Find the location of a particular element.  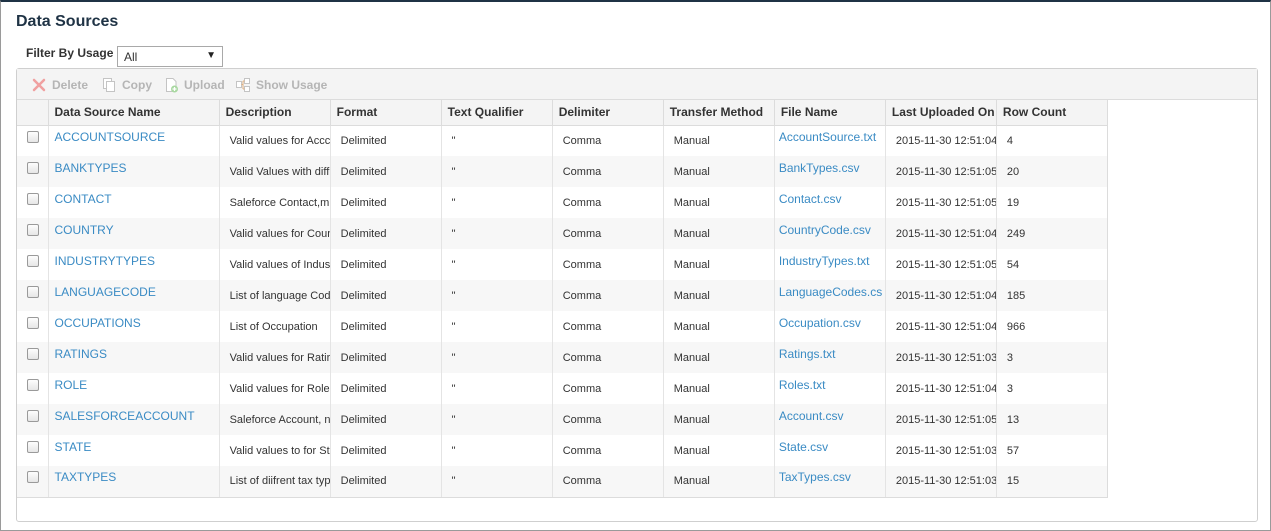

table-cell: List of Occupation is located at coordinates (275, 326).